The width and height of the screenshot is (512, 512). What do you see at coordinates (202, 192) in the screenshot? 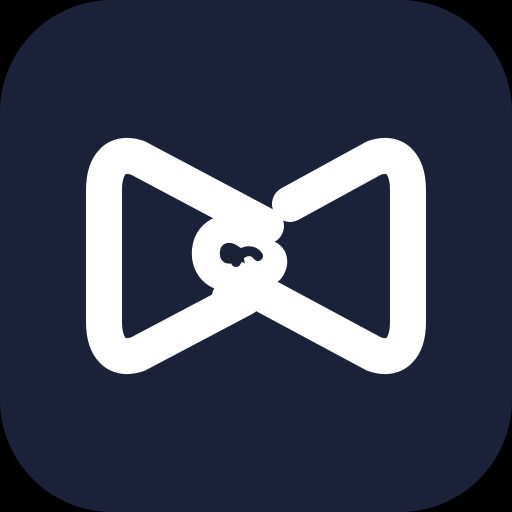
I see `left-diagonal-band` at bounding box center [202, 192].